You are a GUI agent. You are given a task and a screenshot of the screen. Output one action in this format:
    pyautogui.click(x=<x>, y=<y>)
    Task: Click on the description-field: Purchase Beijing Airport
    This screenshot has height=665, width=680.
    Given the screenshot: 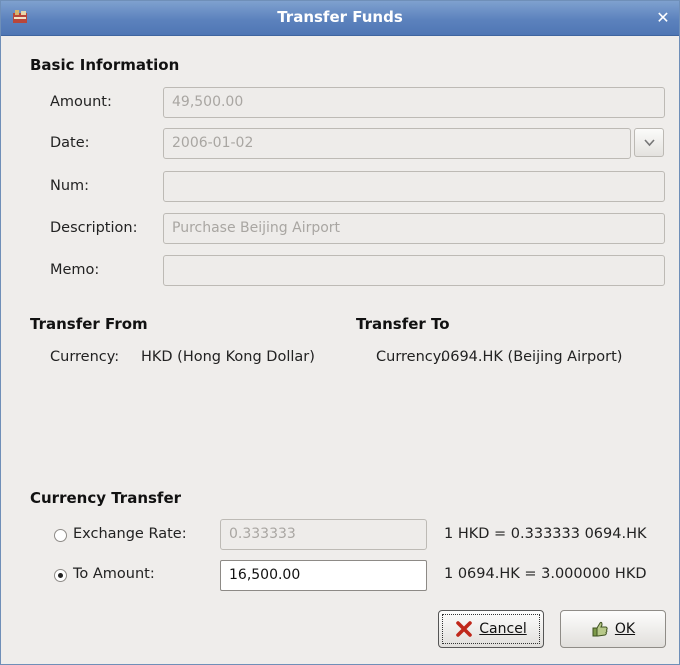 What is the action you would take?
    pyautogui.click(x=414, y=228)
    